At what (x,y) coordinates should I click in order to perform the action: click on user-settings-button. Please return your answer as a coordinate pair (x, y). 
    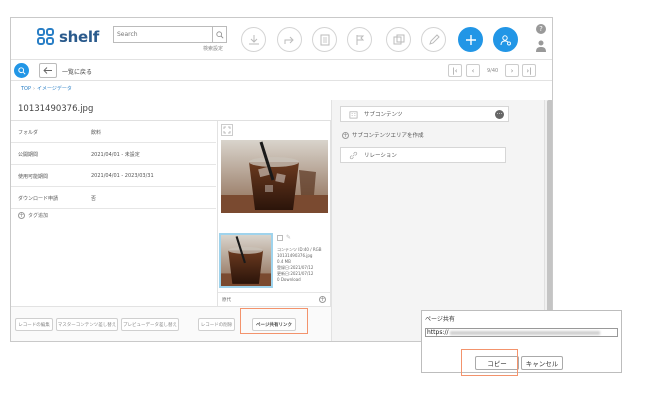
    Looking at the image, I should click on (505, 39).